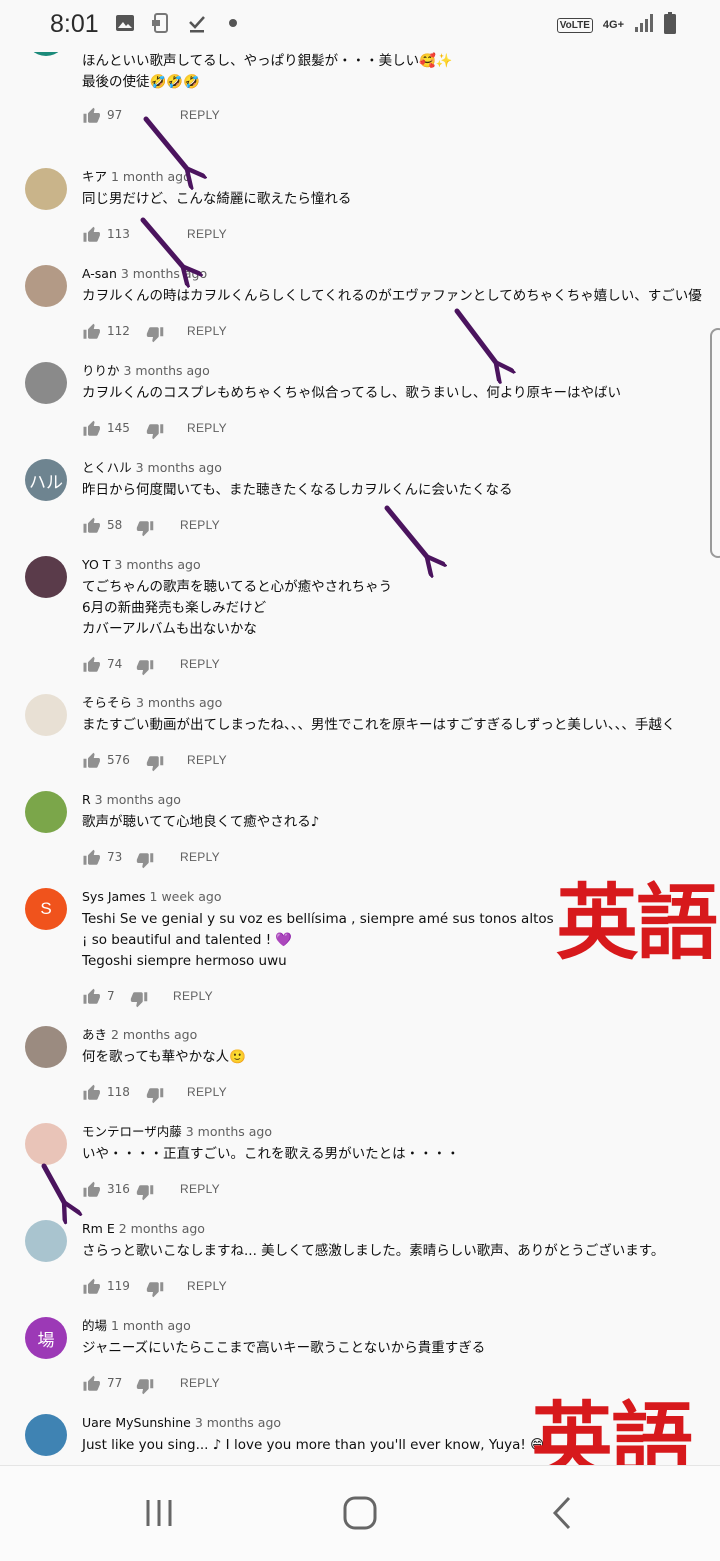 The width and height of the screenshot is (720, 1561). What do you see at coordinates (118, 760) in the screenshot?
I see `like-count: 576` at bounding box center [118, 760].